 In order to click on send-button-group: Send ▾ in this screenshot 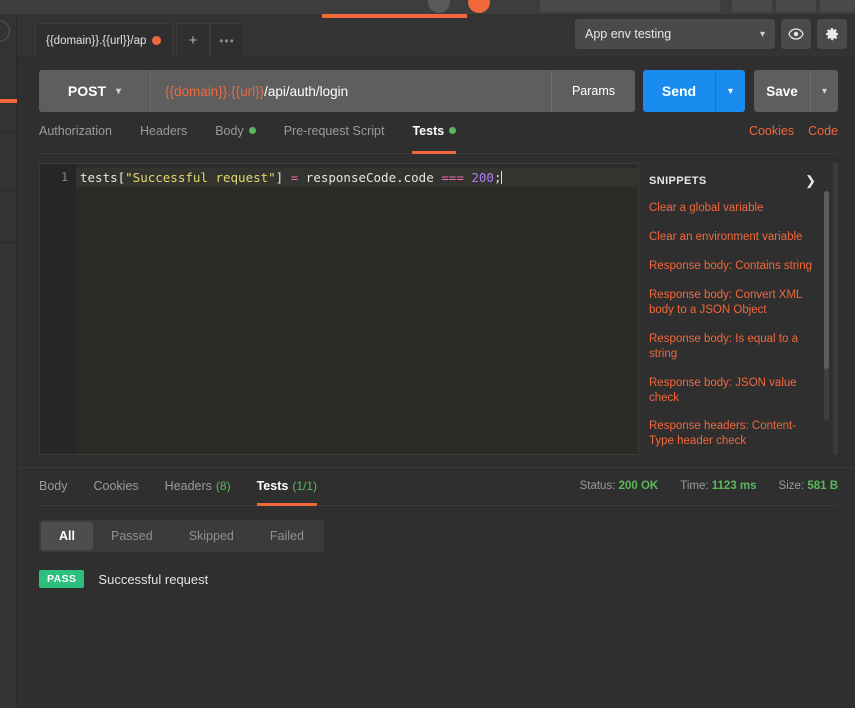, I will do `click(694, 91)`.